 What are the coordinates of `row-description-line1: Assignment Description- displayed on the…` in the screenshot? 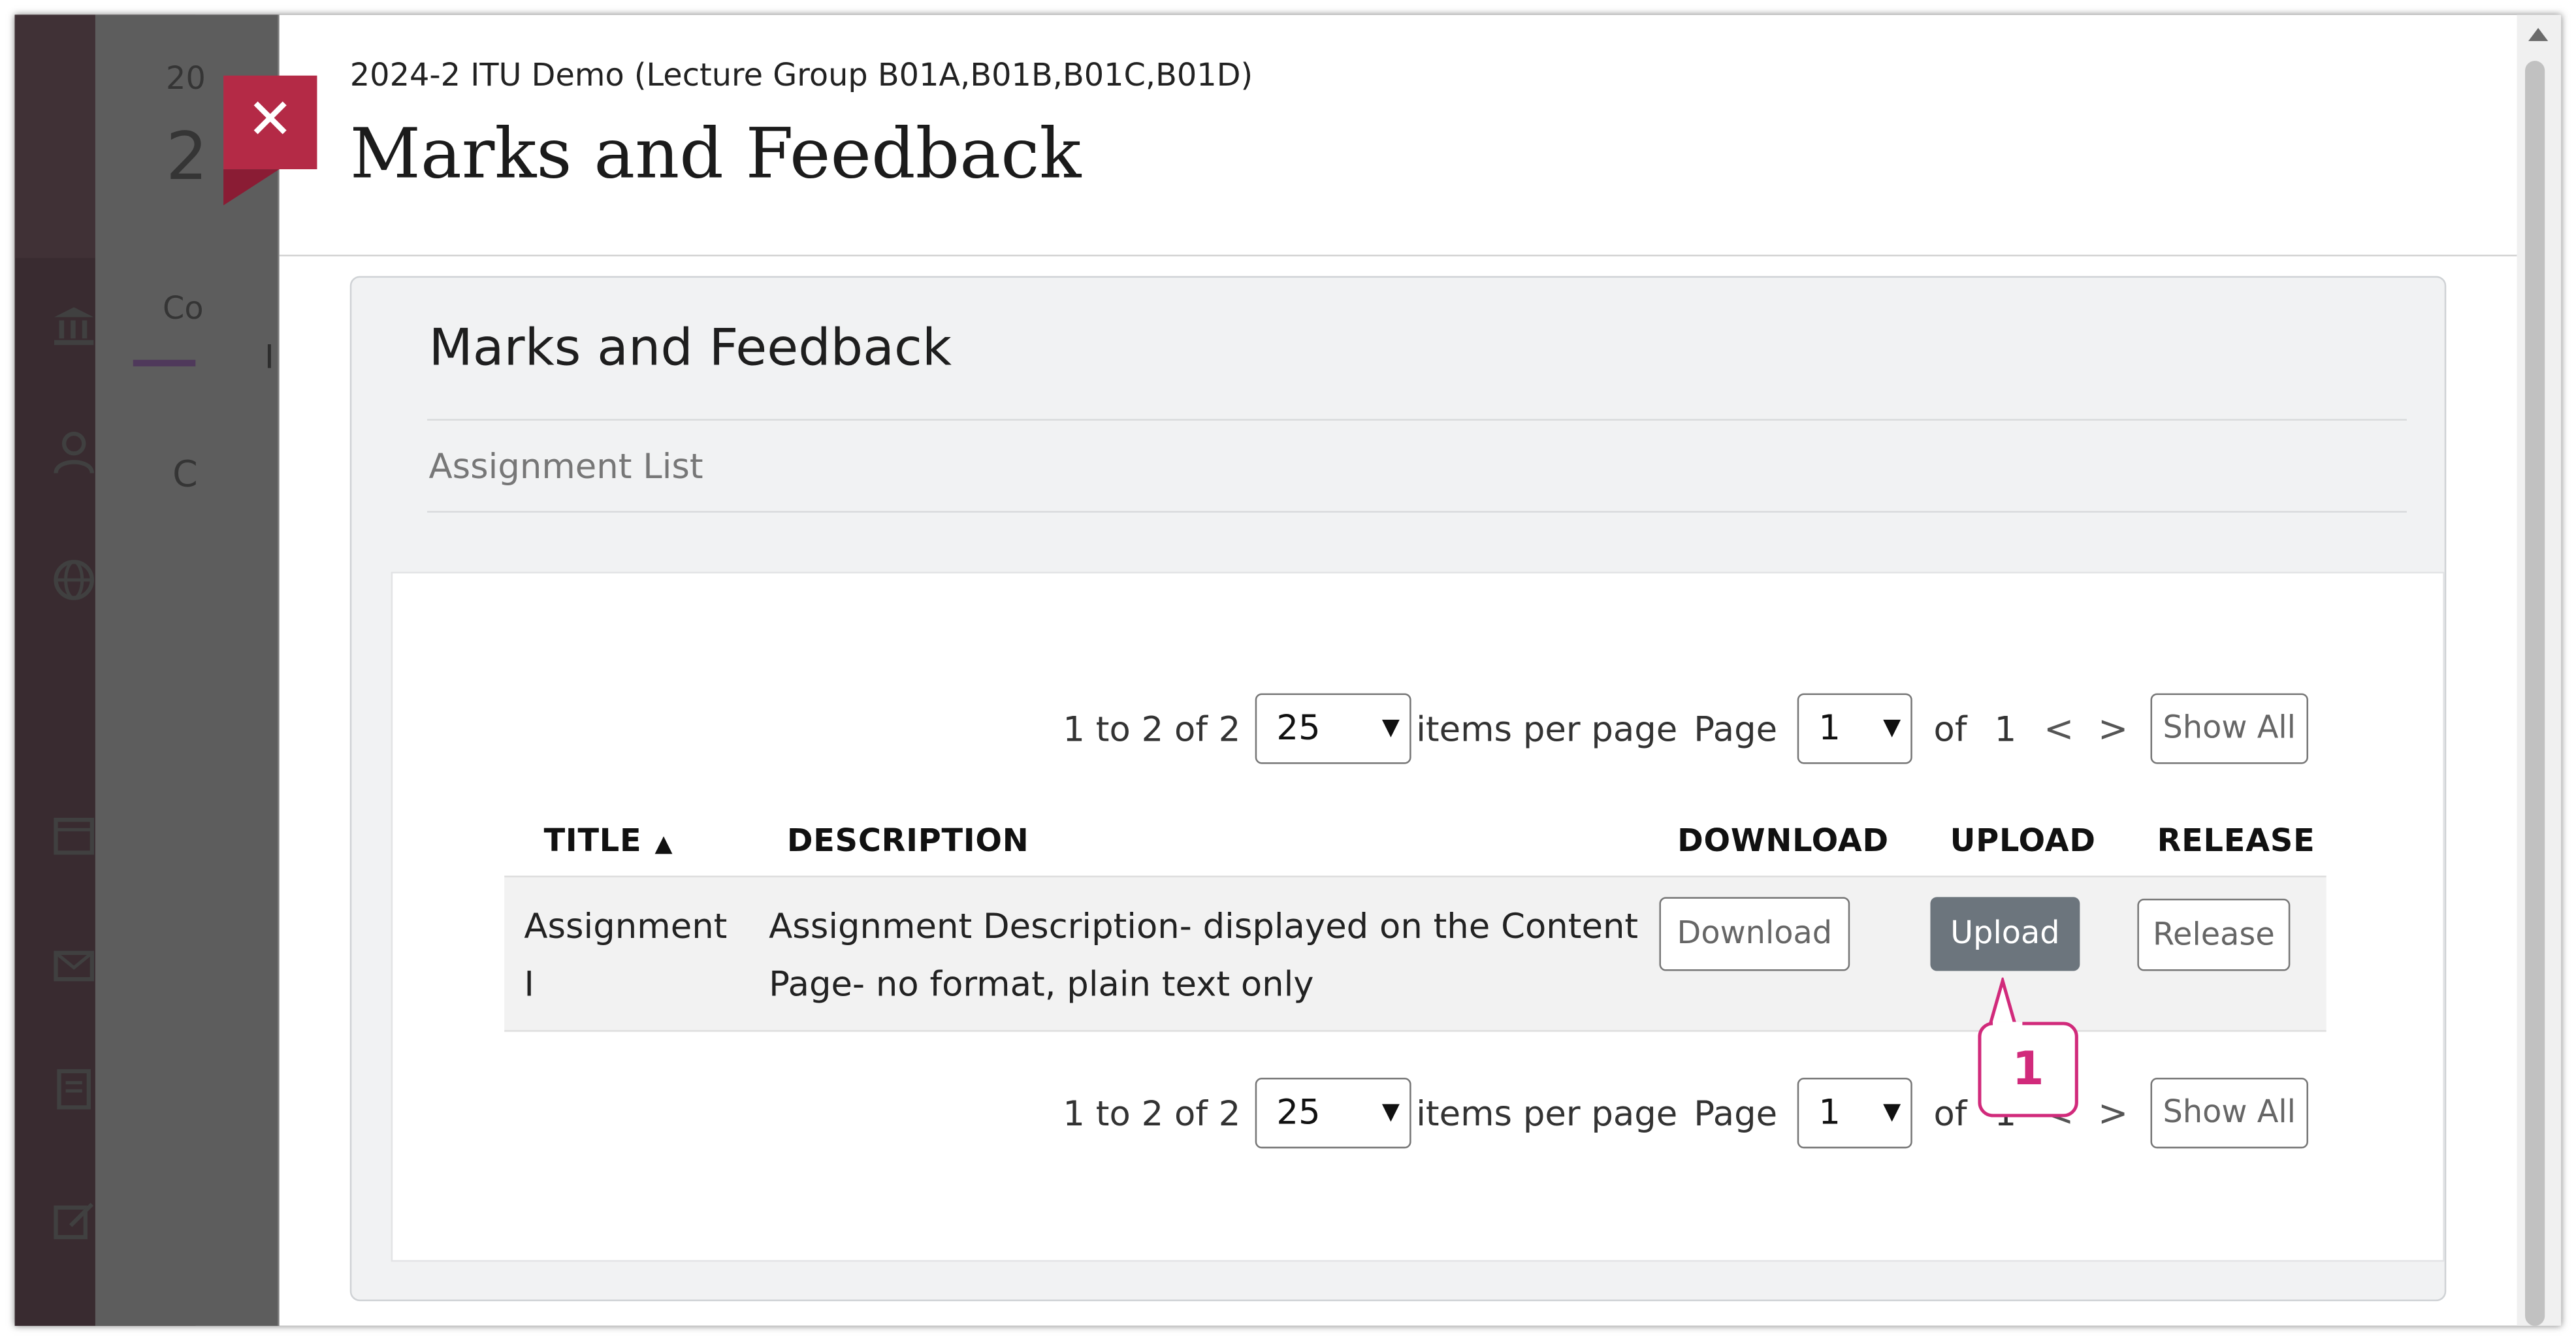 It's located at (1204, 926).